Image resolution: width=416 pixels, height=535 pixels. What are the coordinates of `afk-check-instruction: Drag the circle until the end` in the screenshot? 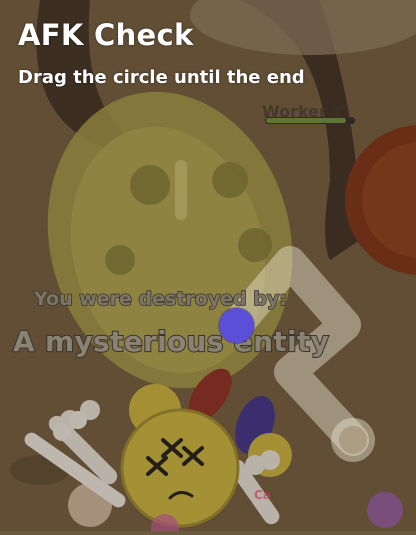 It's located at (161, 77).